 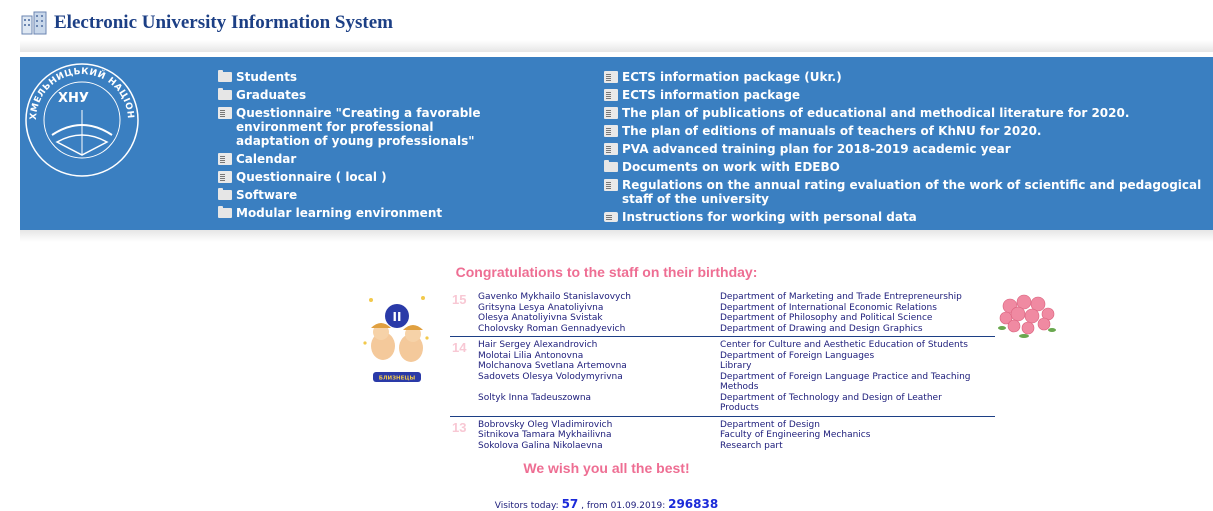 I want to click on note-icon, so click(x=611, y=217).